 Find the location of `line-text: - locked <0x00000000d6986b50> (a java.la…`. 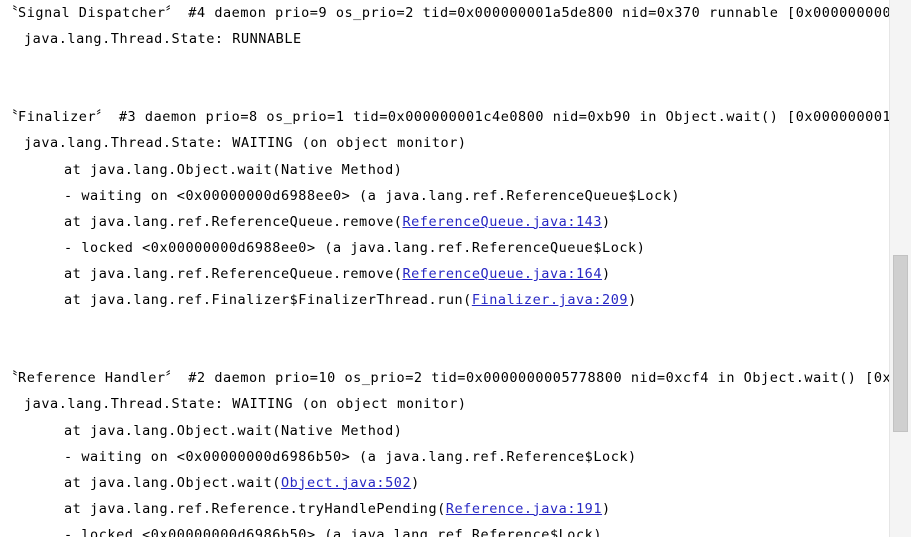

line-text: - locked <0x00000000d6986b50> (a java.la… is located at coordinates (333, 531).